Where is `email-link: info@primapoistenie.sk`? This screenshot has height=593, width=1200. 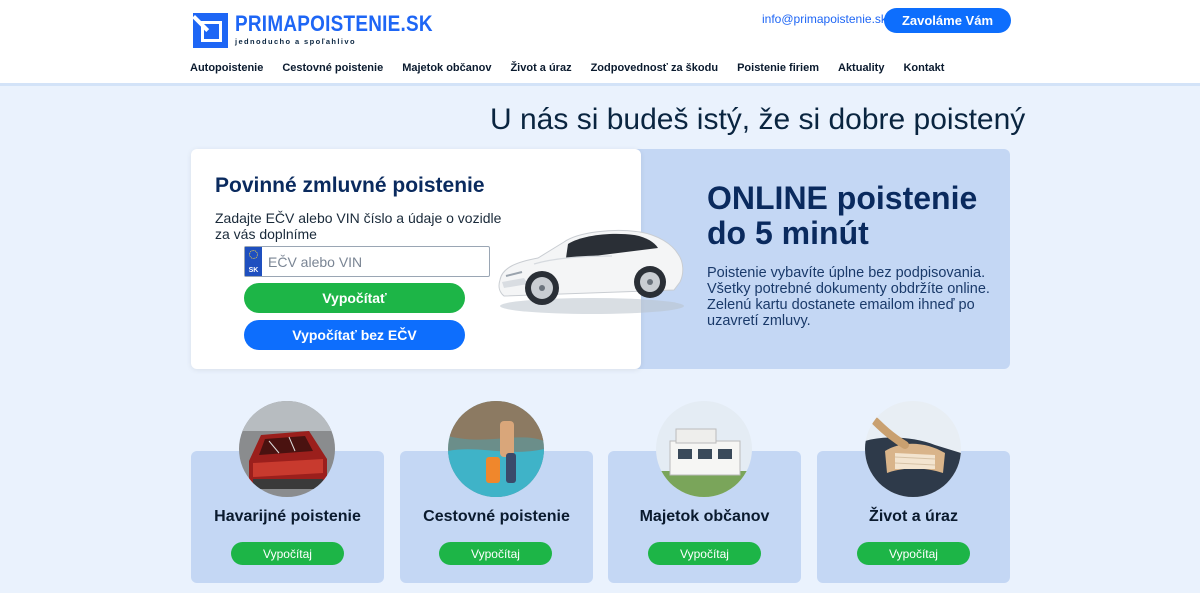 email-link: info@primapoistenie.sk is located at coordinates (824, 19).